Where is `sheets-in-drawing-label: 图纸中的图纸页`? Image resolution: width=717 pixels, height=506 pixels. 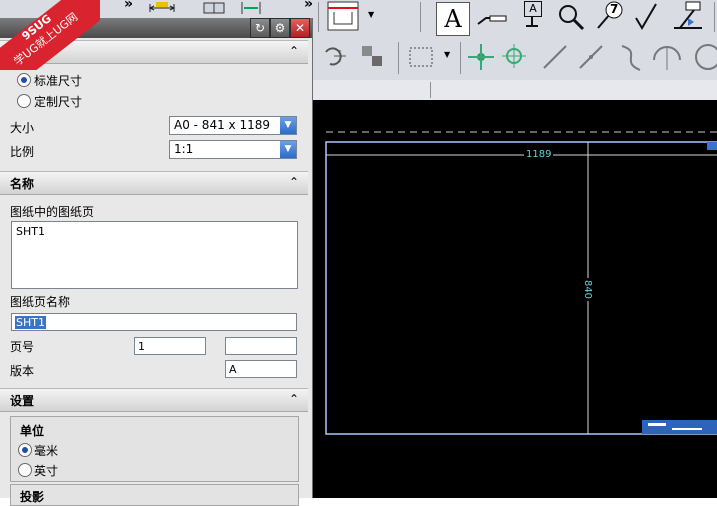
sheets-in-drawing-label: 图纸中的图纸页 is located at coordinates (52, 212).